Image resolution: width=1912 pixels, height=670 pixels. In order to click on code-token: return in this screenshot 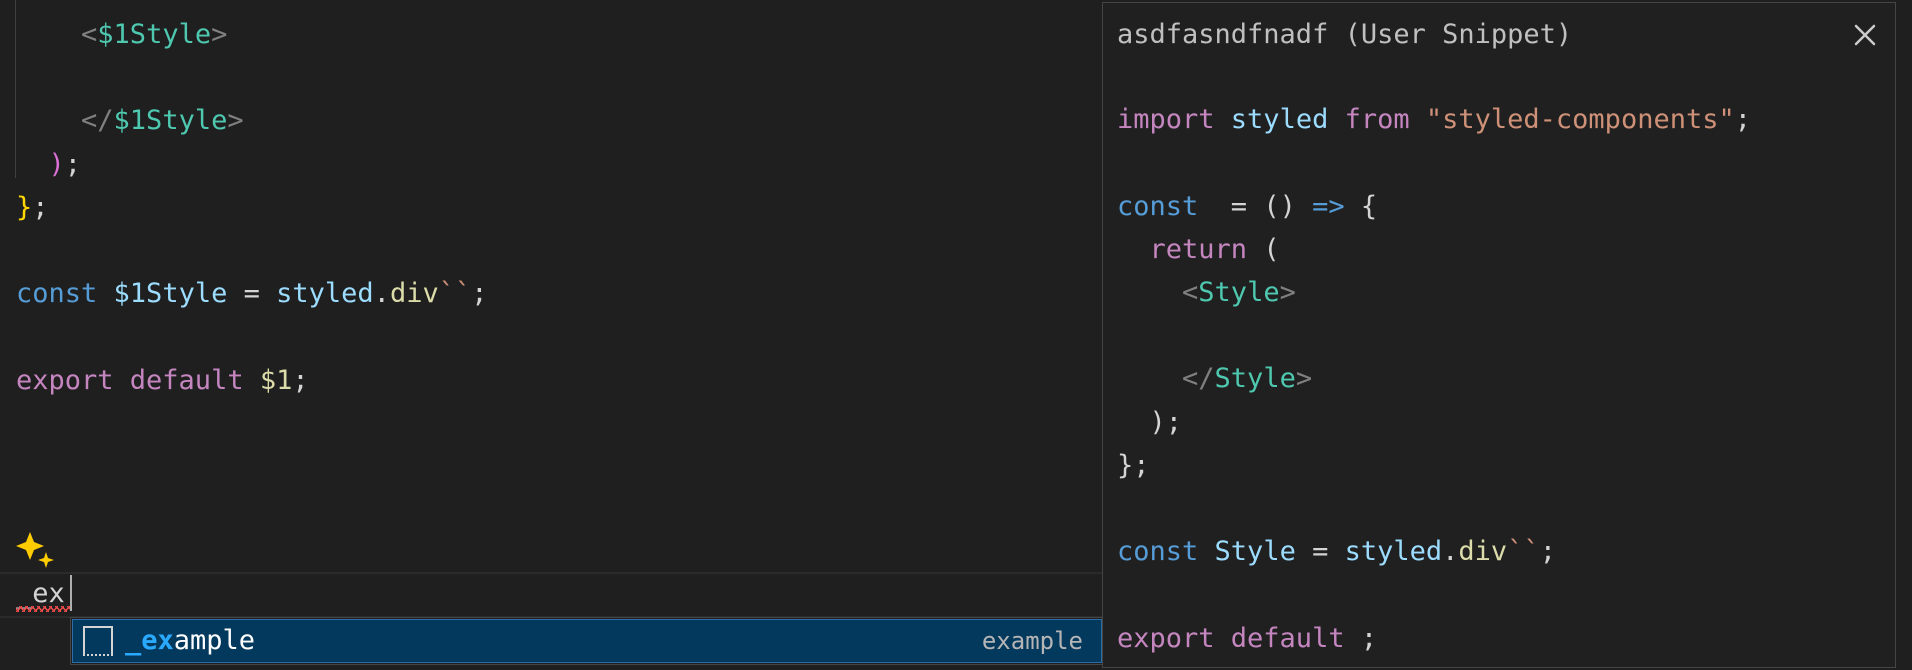, I will do `click(1198, 249)`.